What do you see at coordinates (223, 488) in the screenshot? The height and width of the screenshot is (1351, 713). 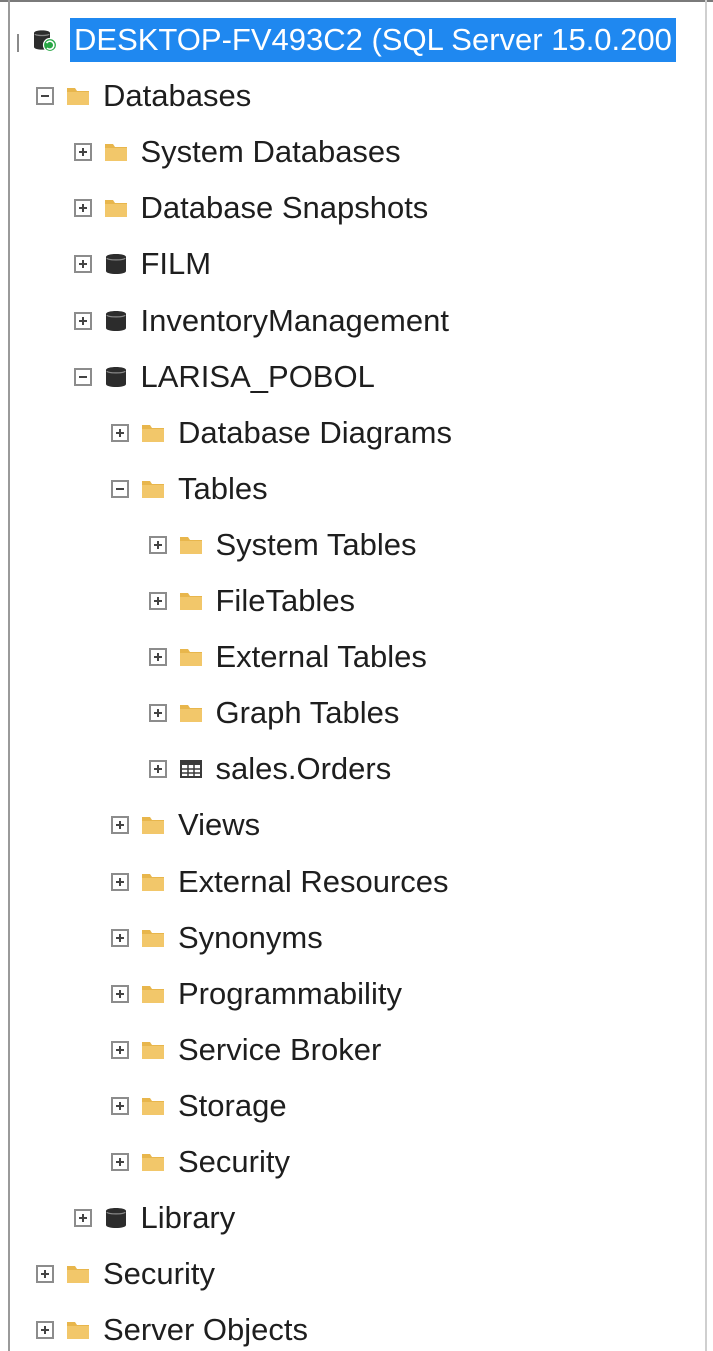 I see `tree-node-label: Tables` at bounding box center [223, 488].